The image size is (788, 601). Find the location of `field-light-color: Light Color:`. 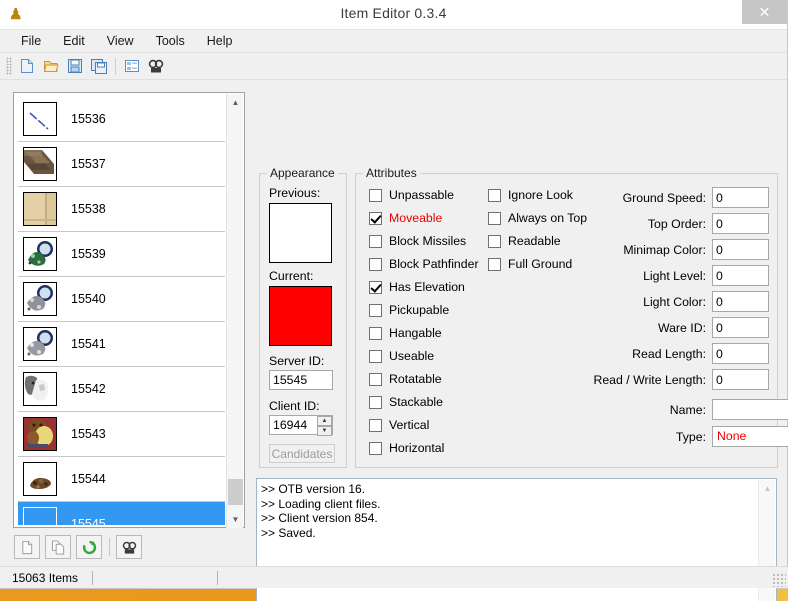

field-light-color: Light Color: is located at coordinates (657, 301).